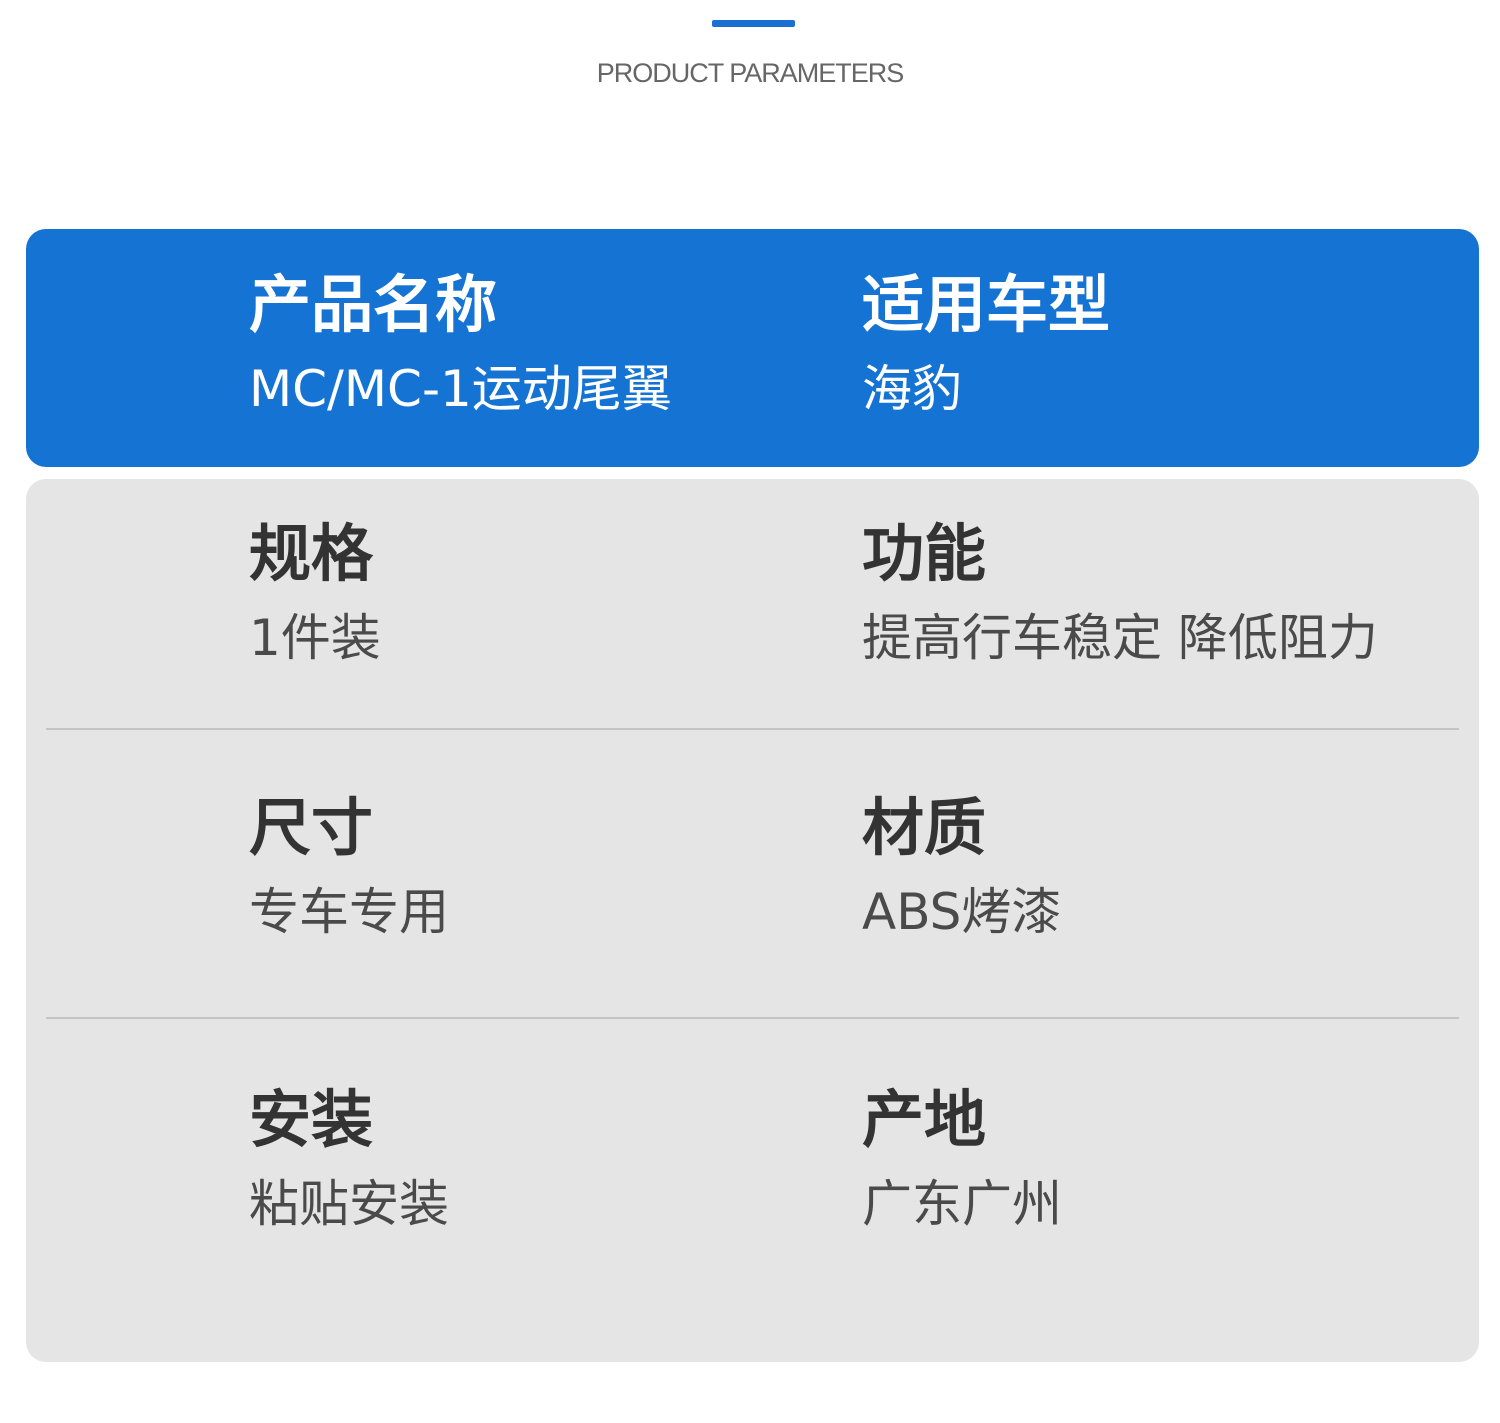 This screenshot has width=1500, height=1423. I want to click on spec-value: 1件装, so click(315, 638).